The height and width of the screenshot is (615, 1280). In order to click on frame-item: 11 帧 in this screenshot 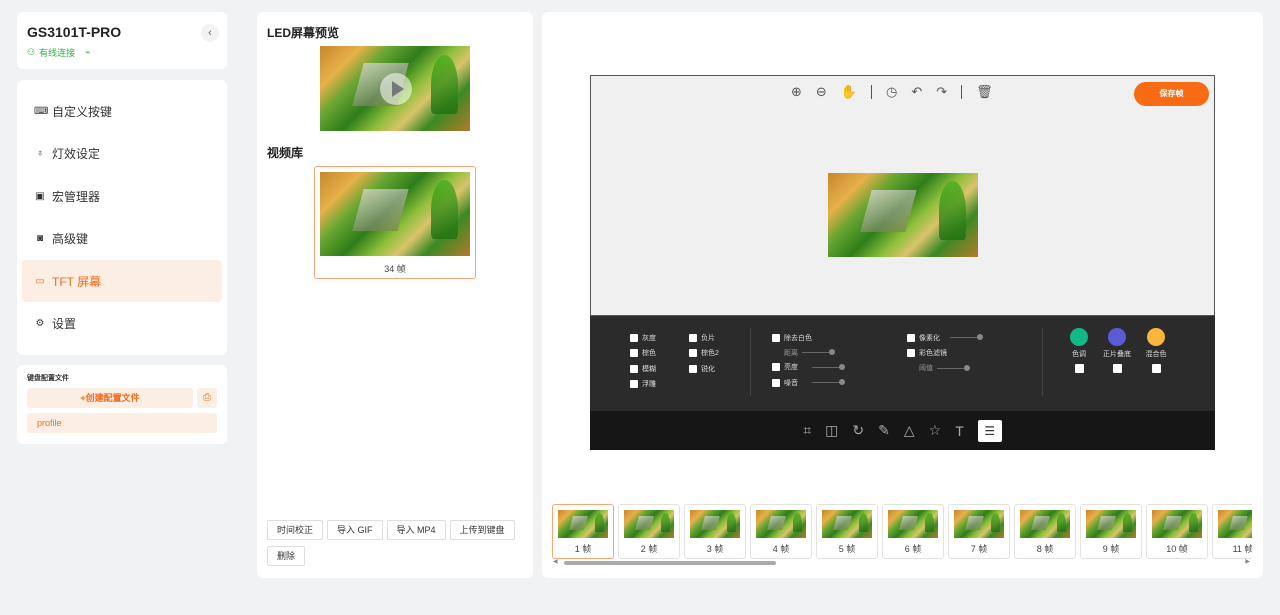, I will do `click(1232, 531)`.